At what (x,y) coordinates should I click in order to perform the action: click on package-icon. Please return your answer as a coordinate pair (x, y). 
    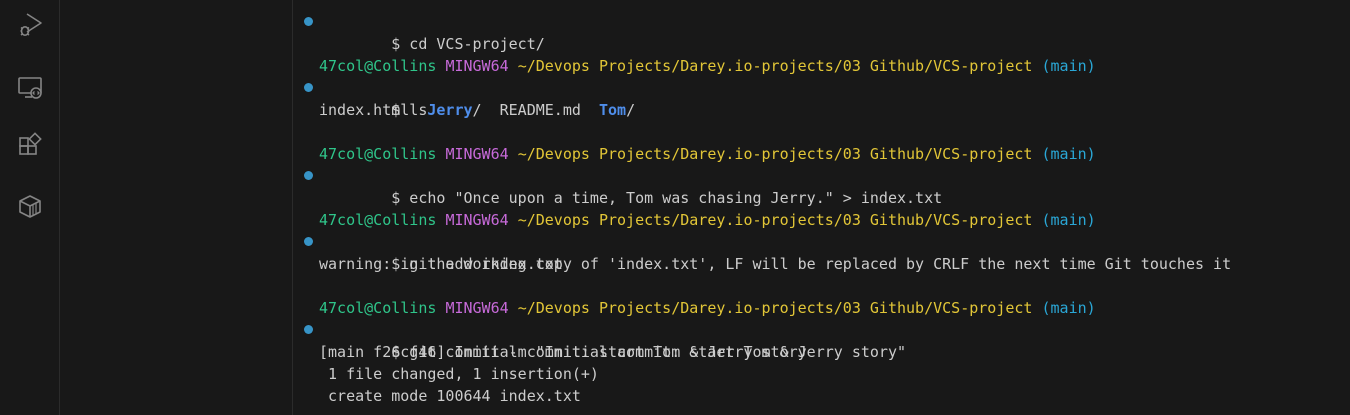
    Looking at the image, I should click on (30, 206).